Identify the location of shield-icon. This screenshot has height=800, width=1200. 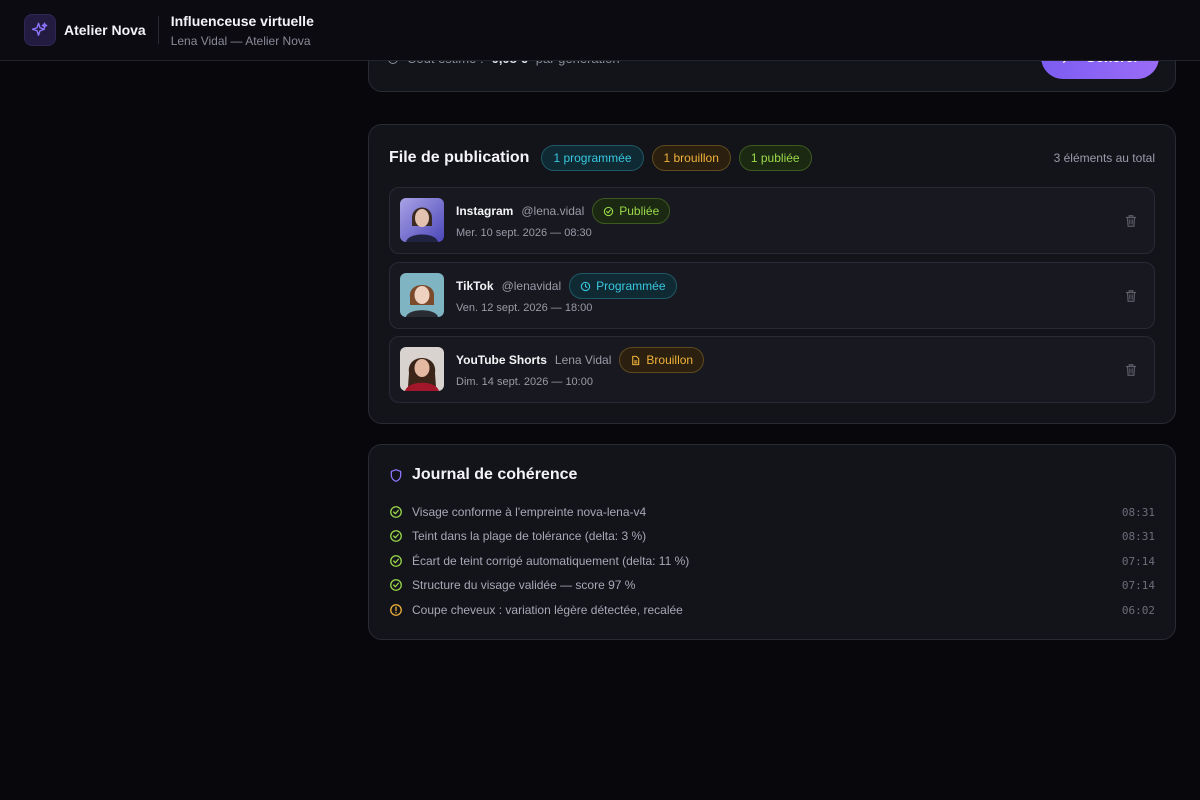
(396, 475).